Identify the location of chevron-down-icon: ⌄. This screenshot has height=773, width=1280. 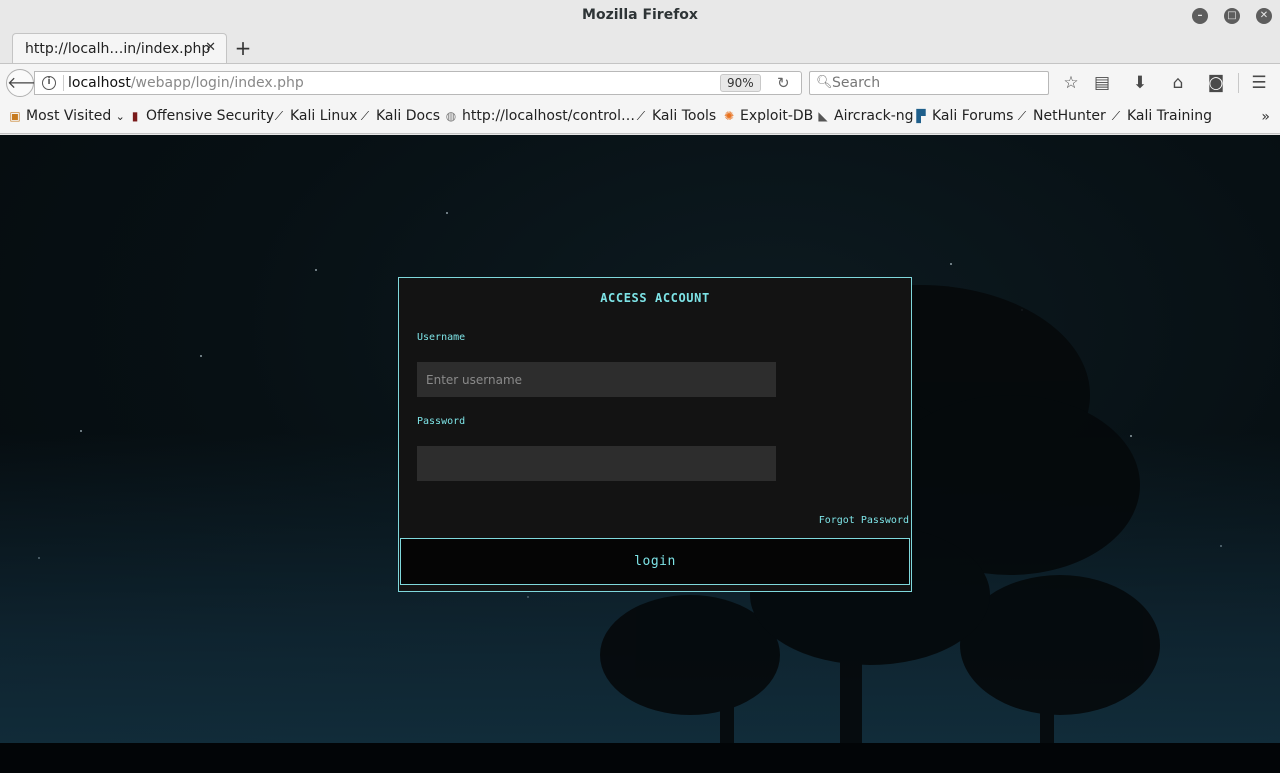
(120, 116).